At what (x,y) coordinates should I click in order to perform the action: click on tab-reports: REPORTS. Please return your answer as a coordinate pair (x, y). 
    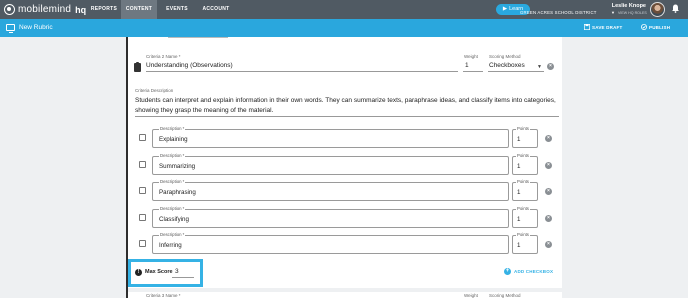
    Looking at the image, I should click on (104, 9).